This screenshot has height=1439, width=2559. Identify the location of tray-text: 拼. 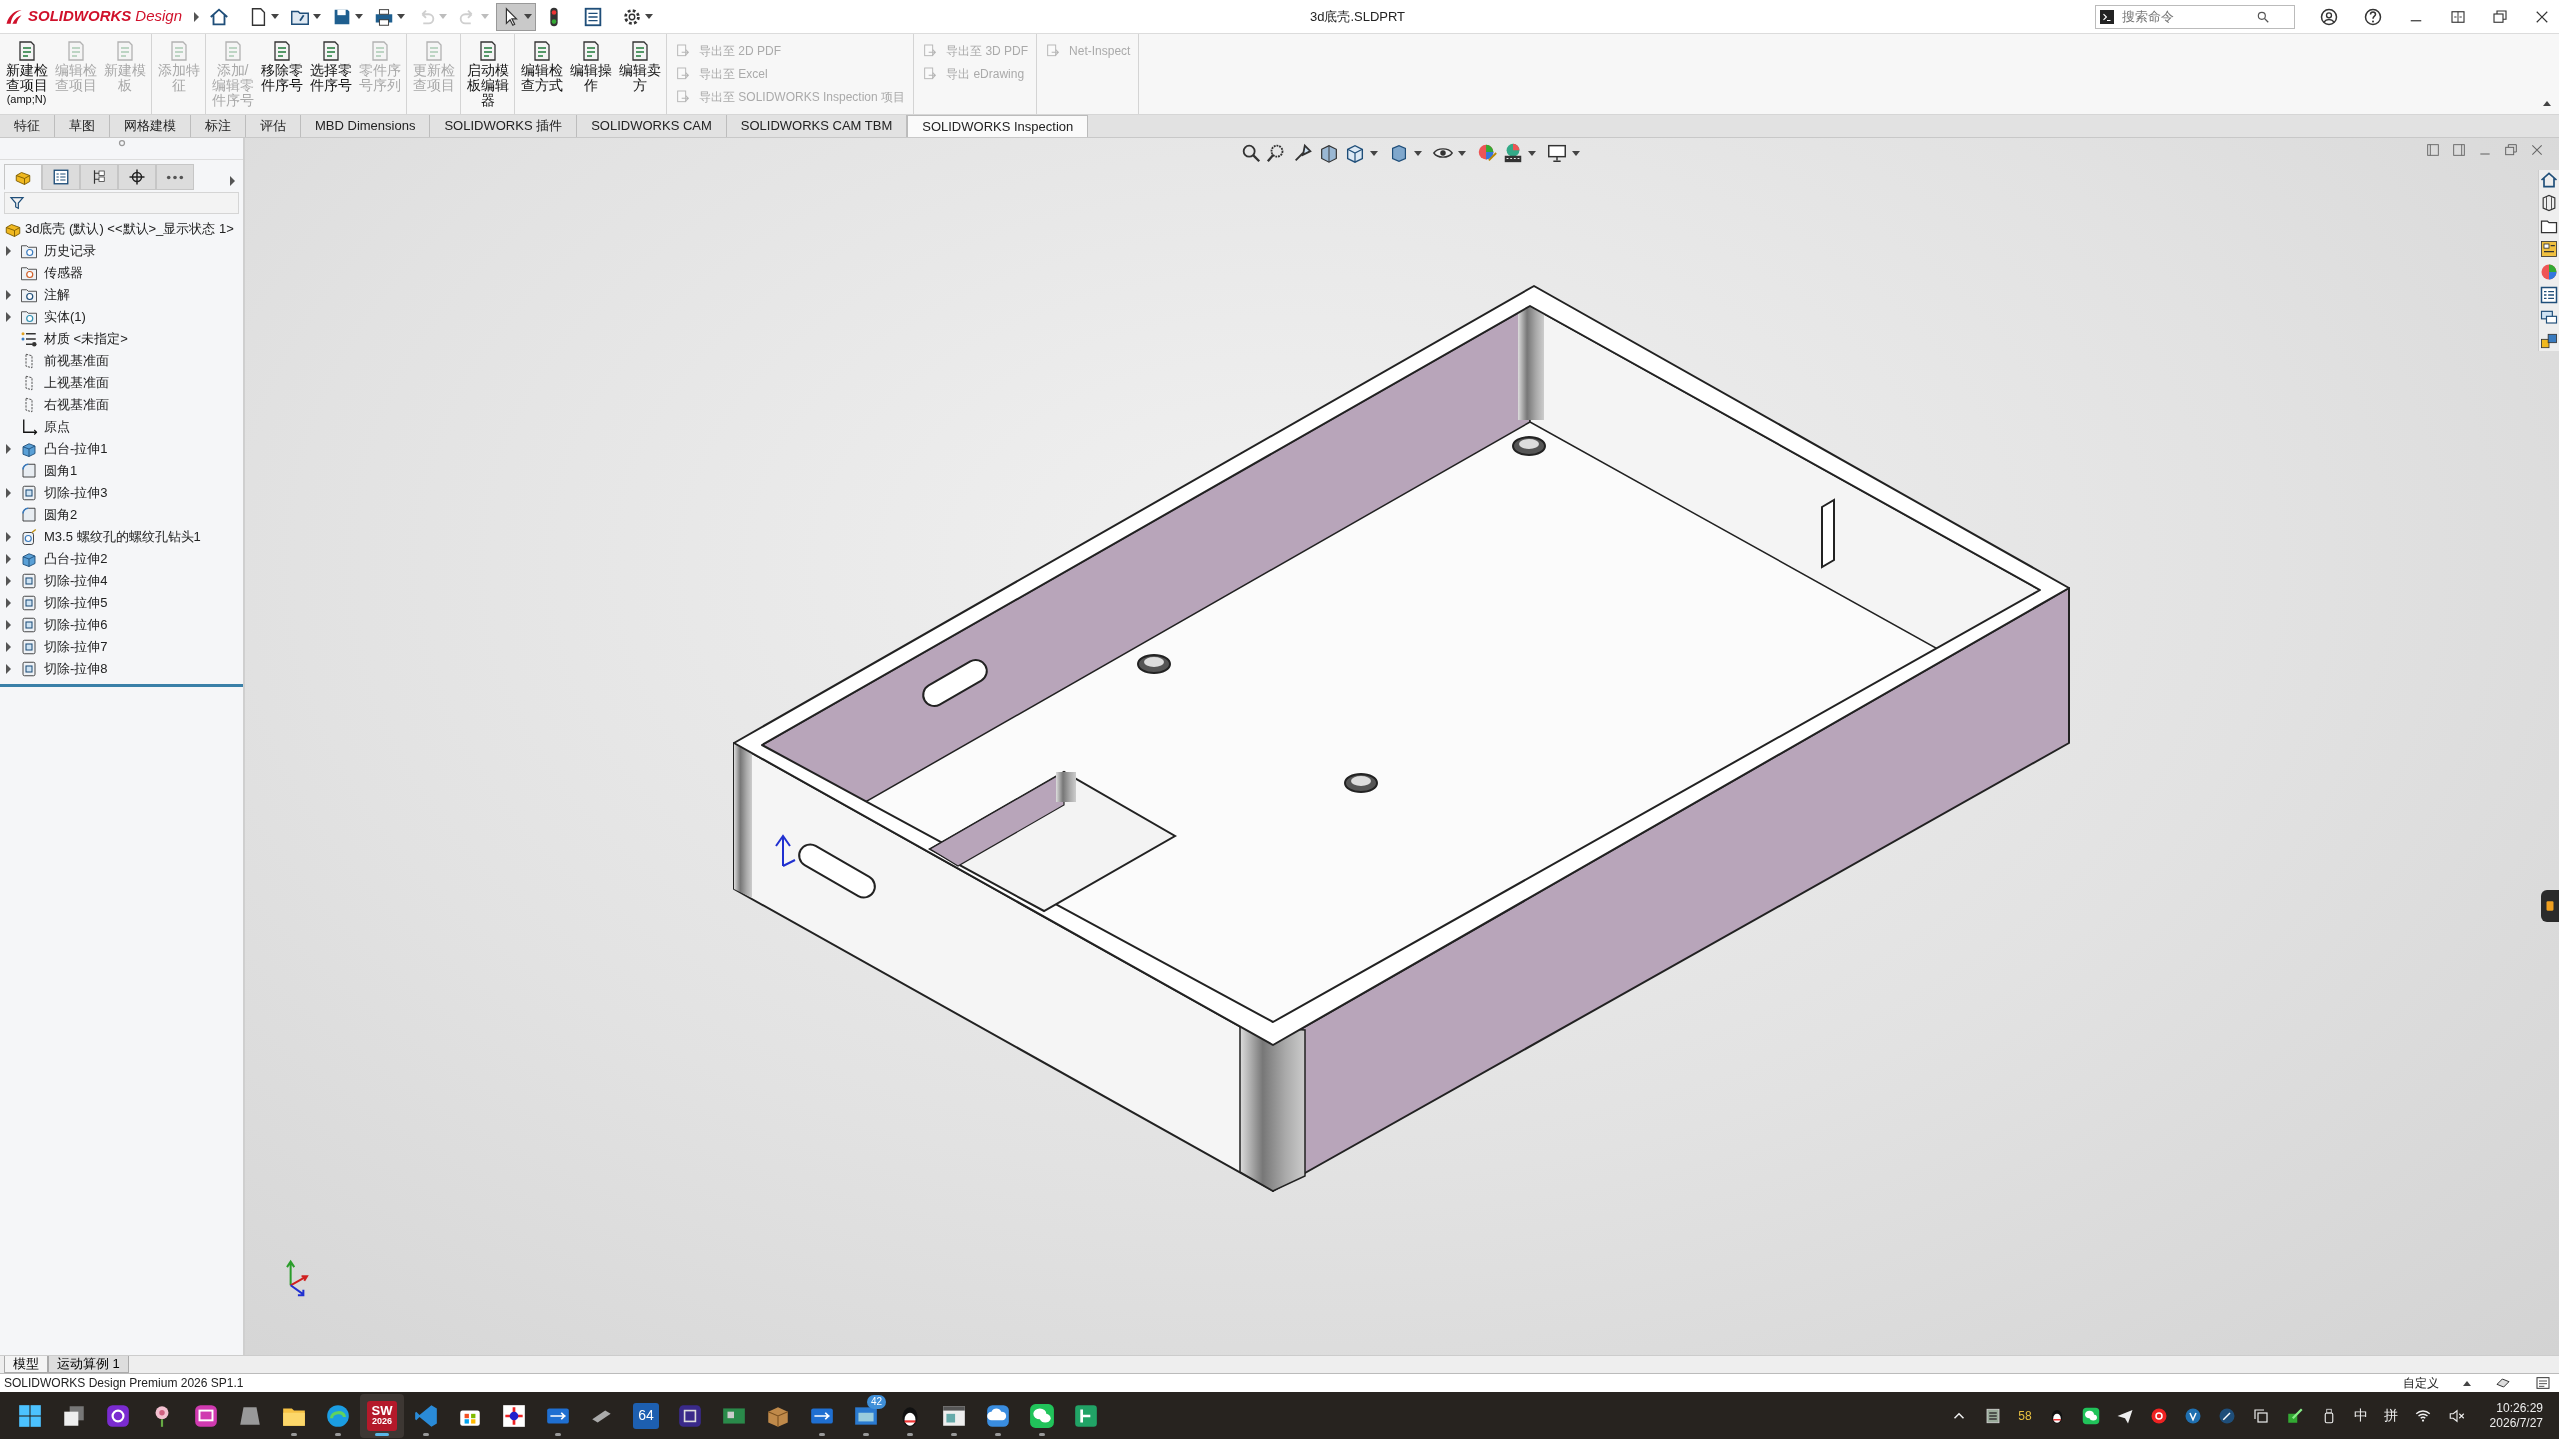
(2390, 1415).